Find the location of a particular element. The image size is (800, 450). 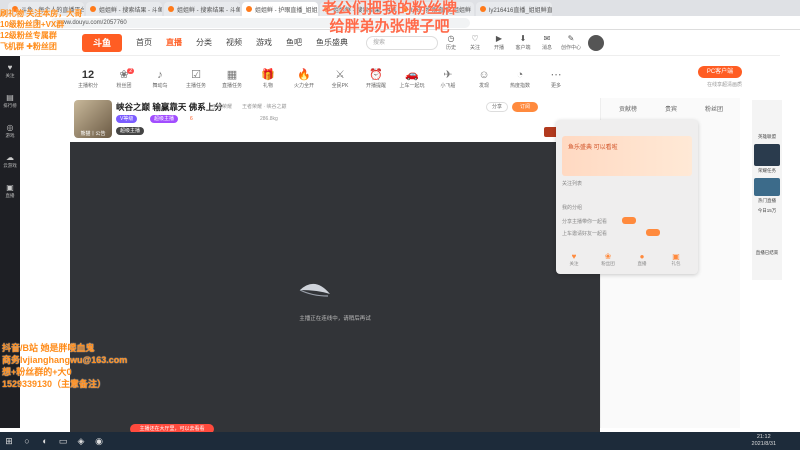

ad-label: 热门直播 is located at coordinates (767, 200).